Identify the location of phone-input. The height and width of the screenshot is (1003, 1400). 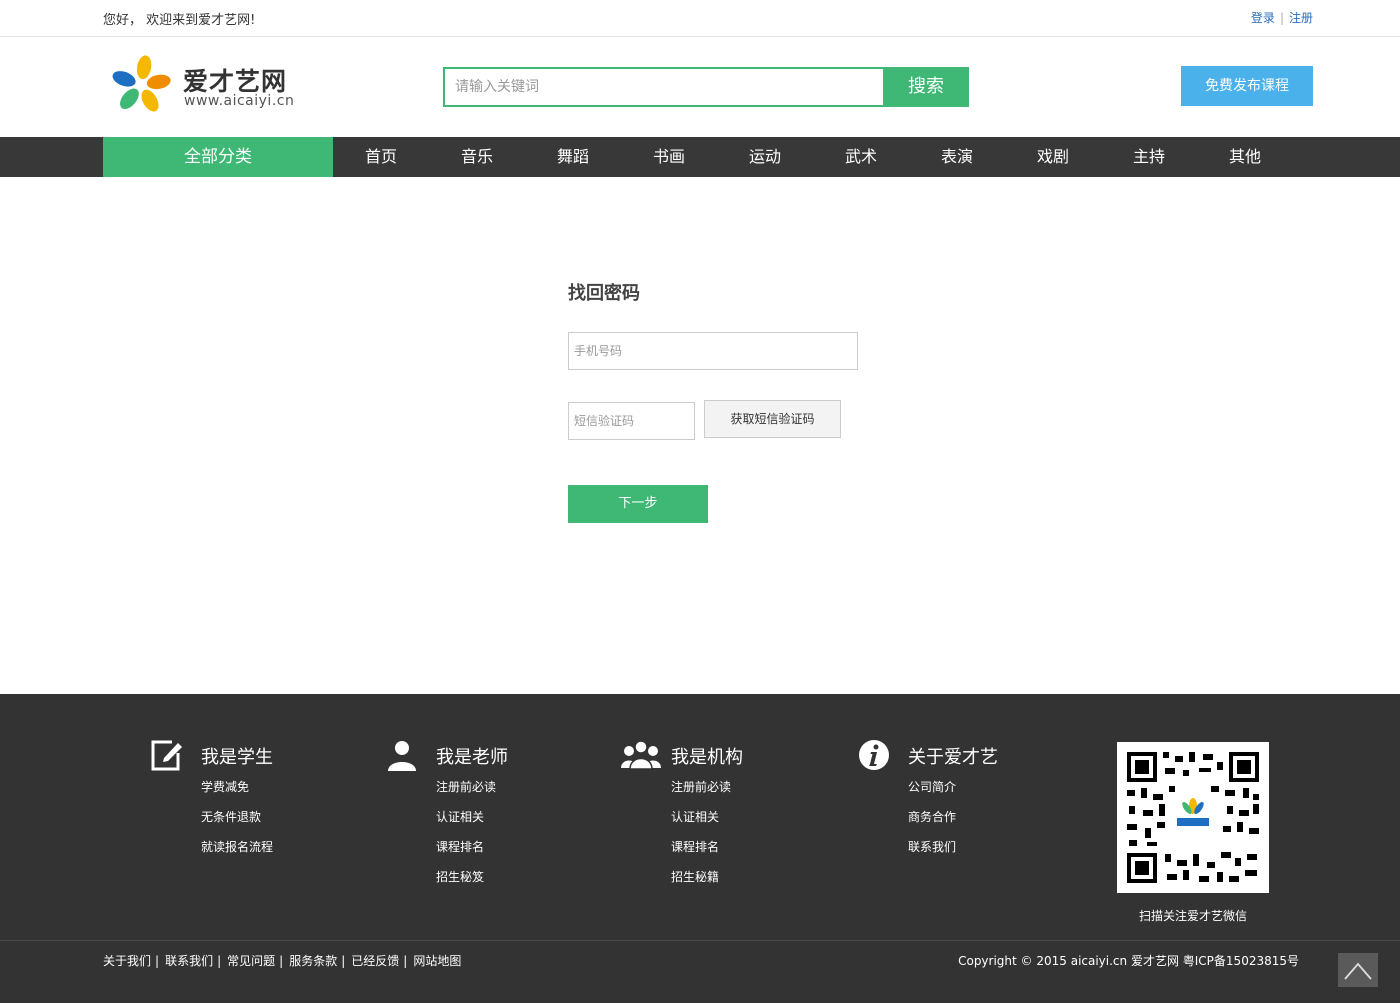
(713, 351).